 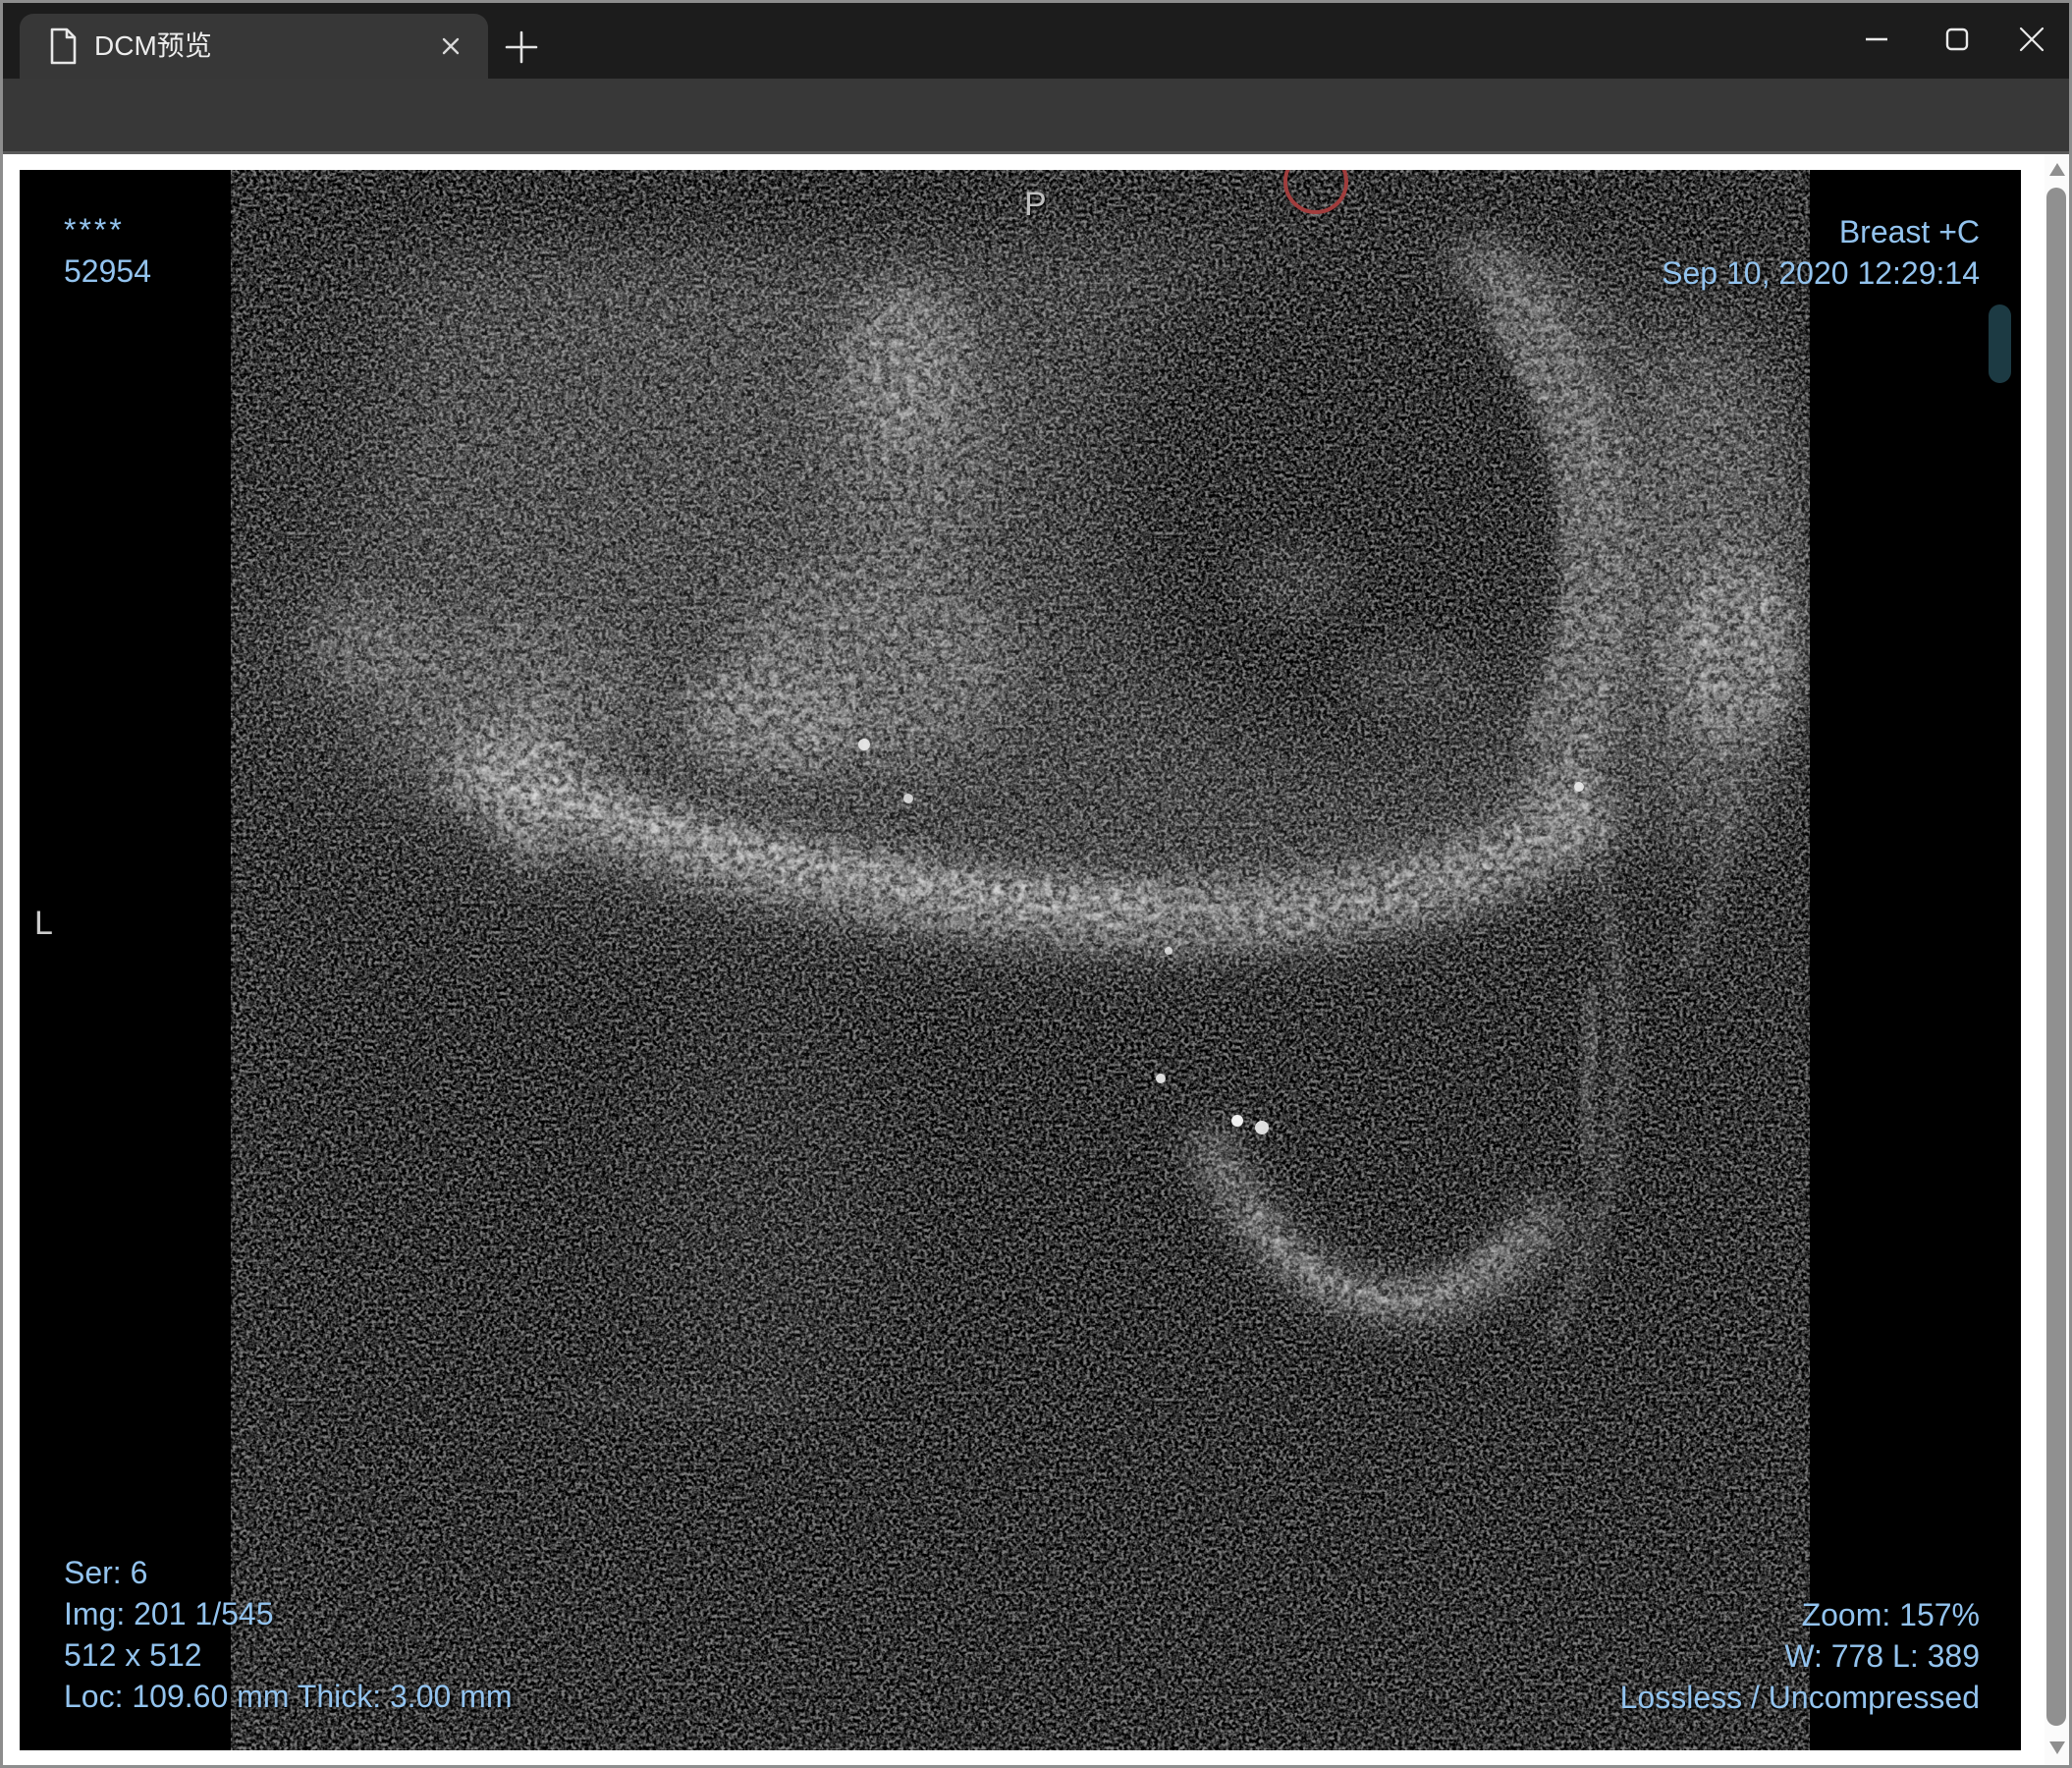 I want to click on series-number: Ser: 6, so click(x=106, y=1572).